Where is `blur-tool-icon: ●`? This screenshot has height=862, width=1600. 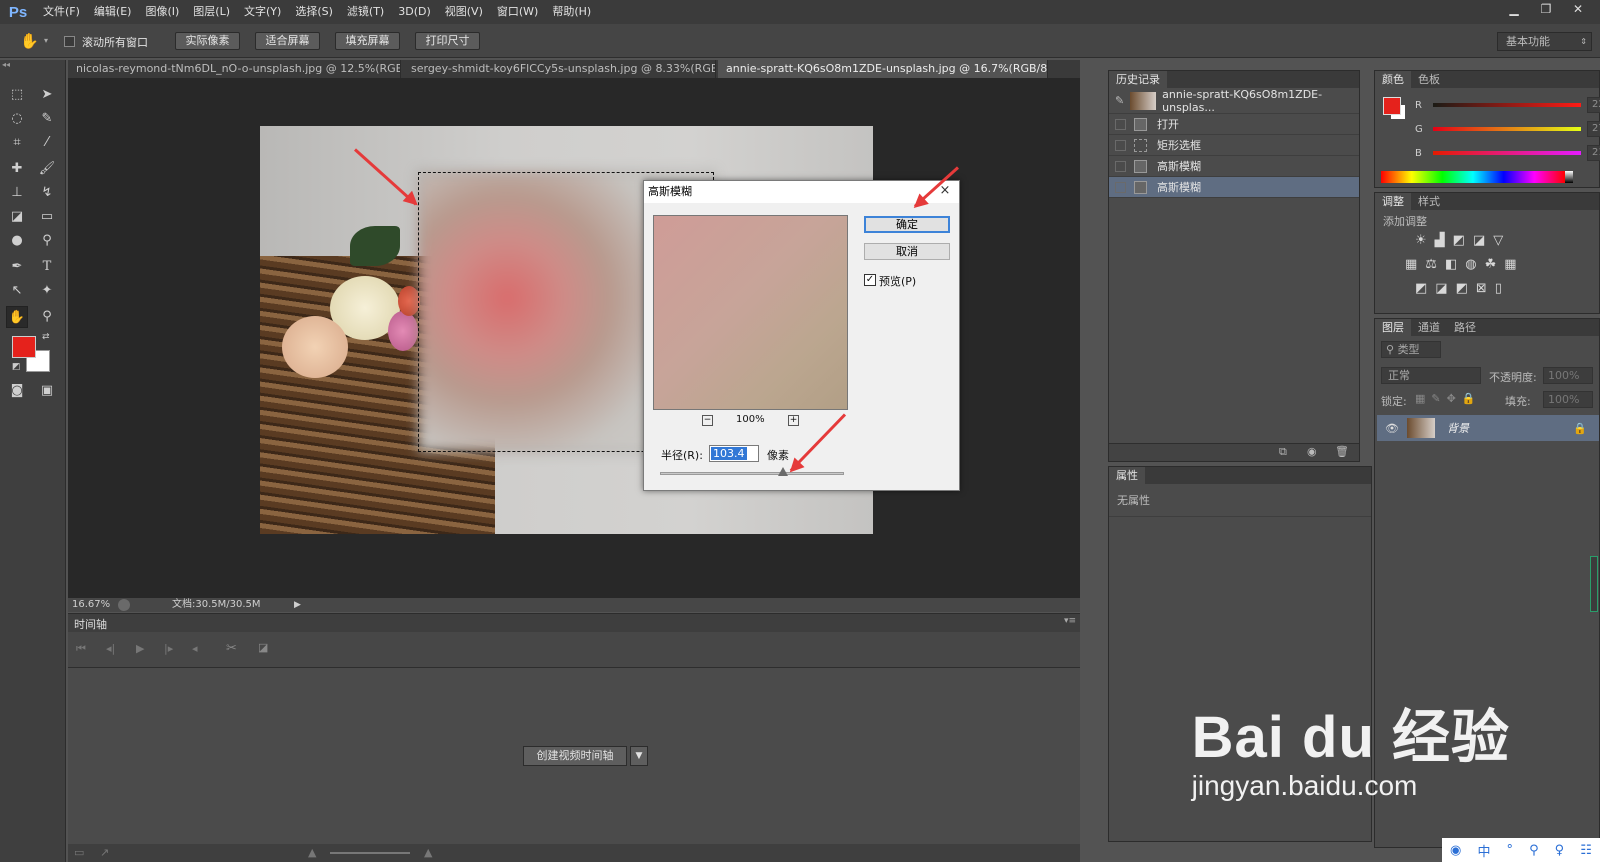 blur-tool-icon: ● is located at coordinates (17, 241).